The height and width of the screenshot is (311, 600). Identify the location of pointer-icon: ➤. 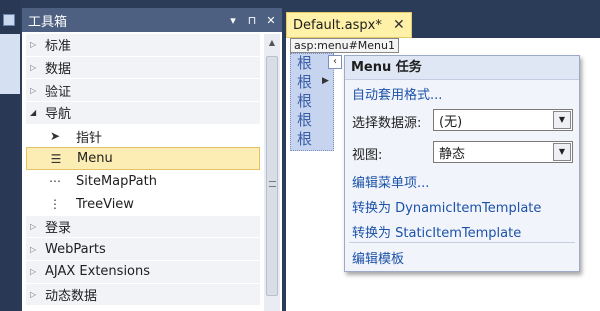
(55, 136).